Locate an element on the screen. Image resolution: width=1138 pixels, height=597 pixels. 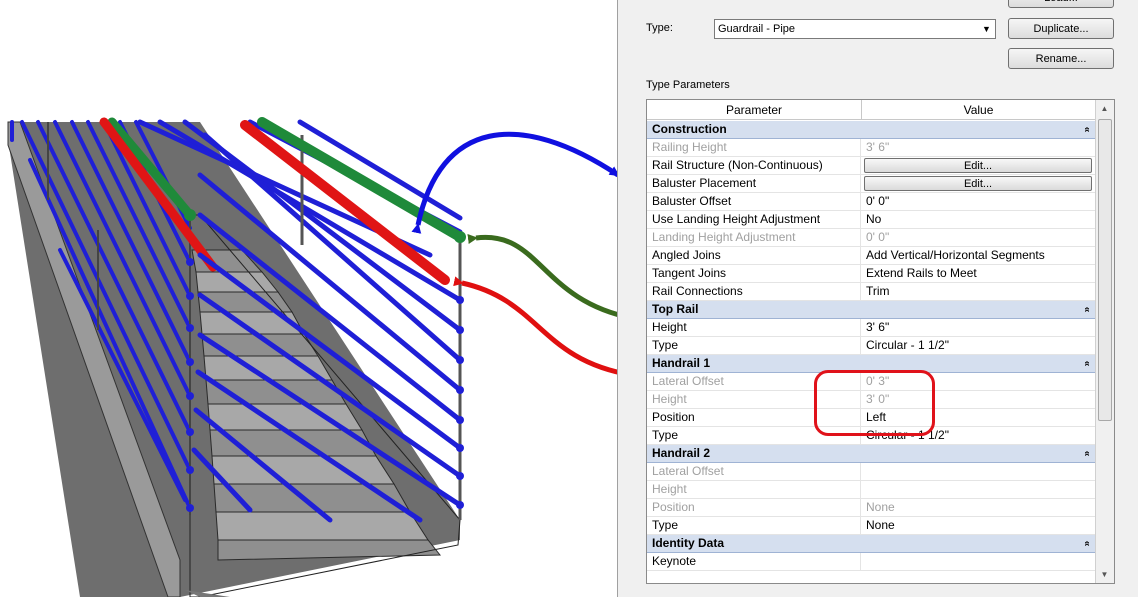
parameter-name: Baluster Offset is located at coordinates (754, 201).